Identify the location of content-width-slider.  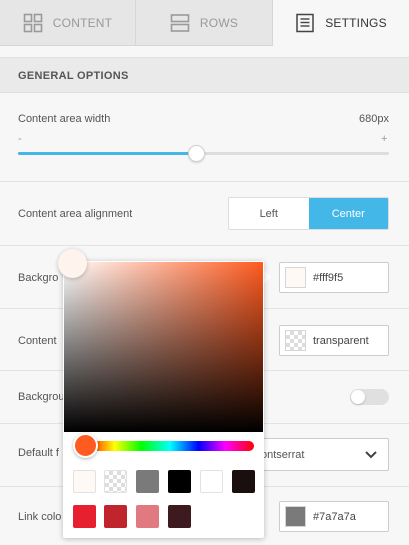
(203, 153).